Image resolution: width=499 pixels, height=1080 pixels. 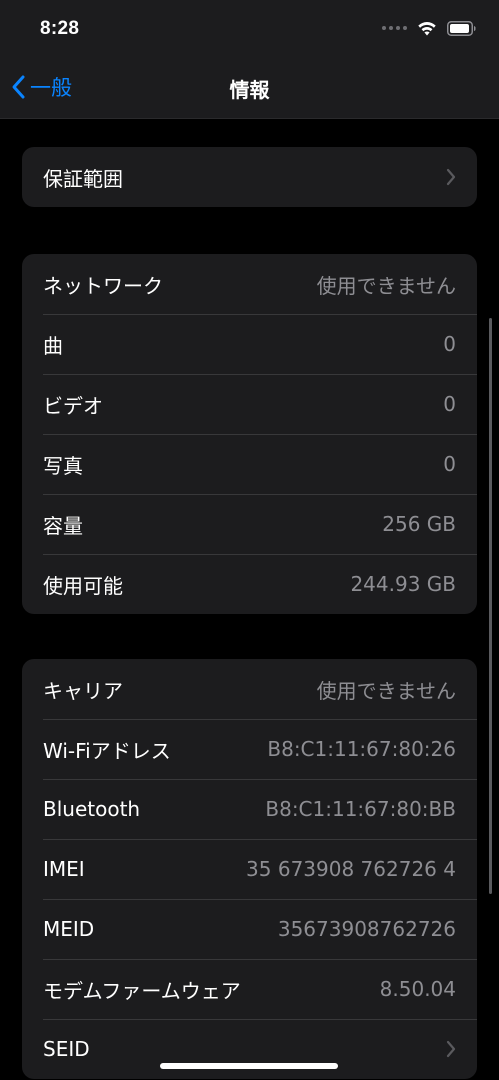 I want to click on network-value: 使用できません, so click(x=386, y=285).